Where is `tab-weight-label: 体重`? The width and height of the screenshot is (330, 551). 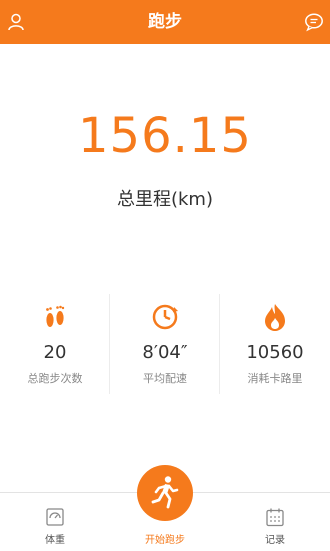 tab-weight-label: 体重 is located at coordinates (55, 540).